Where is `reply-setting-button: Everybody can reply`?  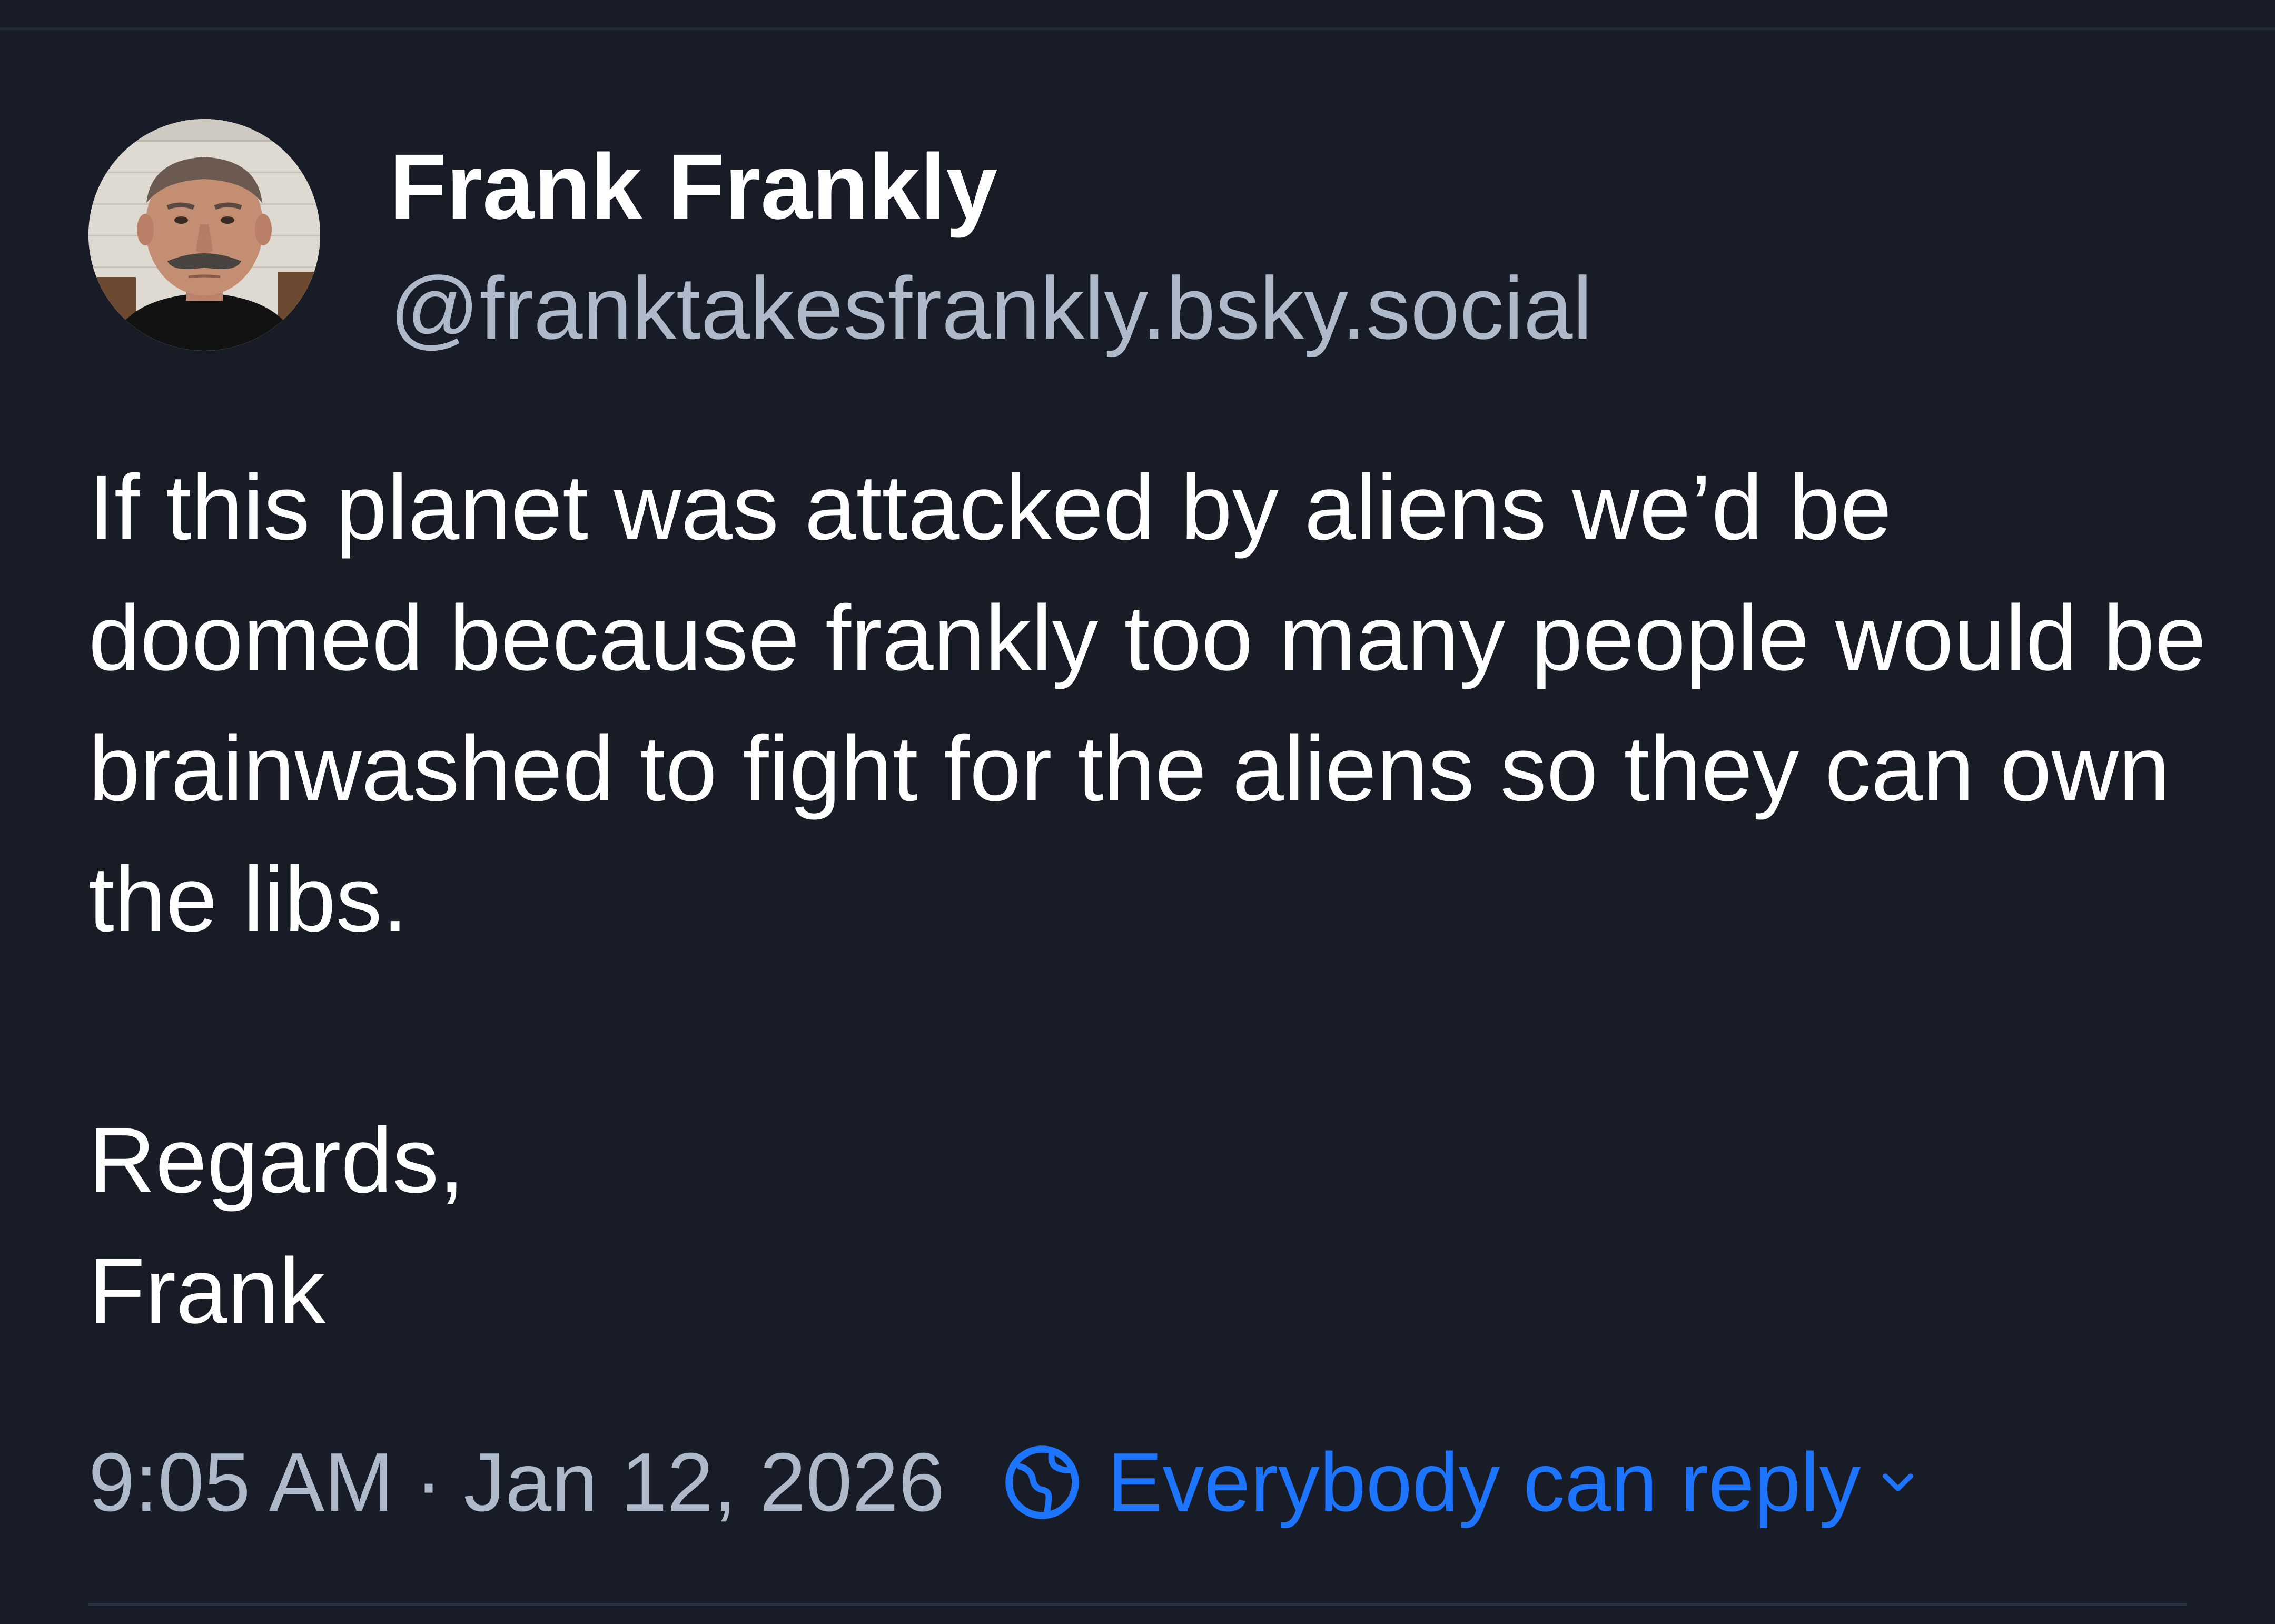
reply-setting-button: Everybody can reply is located at coordinates (1461, 1482).